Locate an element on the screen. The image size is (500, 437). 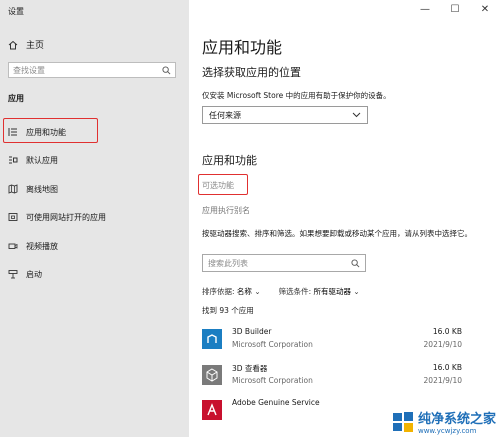
chevron-down-icon is located at coordinates (356, 115).